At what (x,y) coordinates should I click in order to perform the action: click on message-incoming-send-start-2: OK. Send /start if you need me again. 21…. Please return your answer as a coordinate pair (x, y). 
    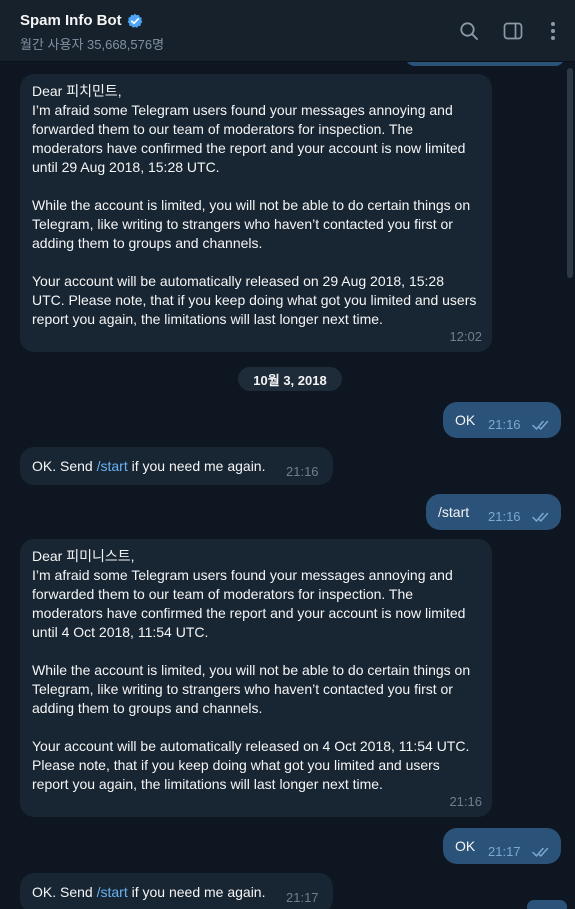
    Looking at the image, I should click on (176, 891).